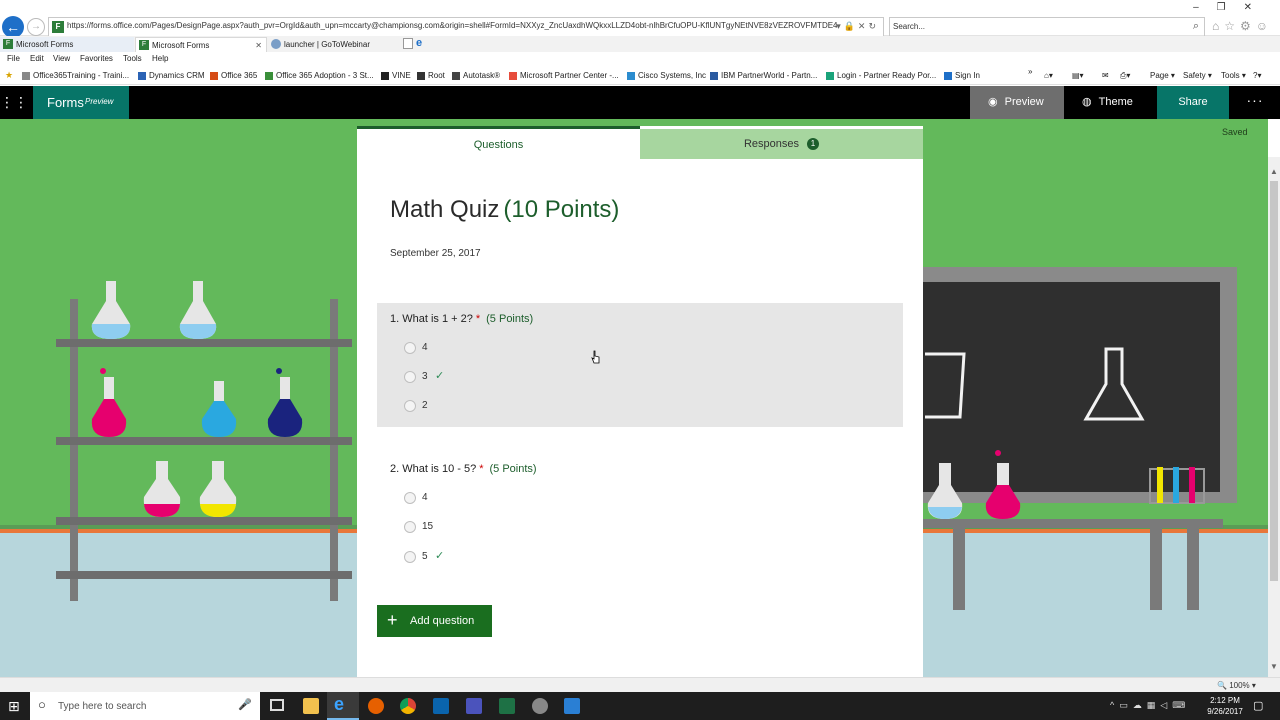  I want to click on action-center-icon: ▢, so click(1258, 705).